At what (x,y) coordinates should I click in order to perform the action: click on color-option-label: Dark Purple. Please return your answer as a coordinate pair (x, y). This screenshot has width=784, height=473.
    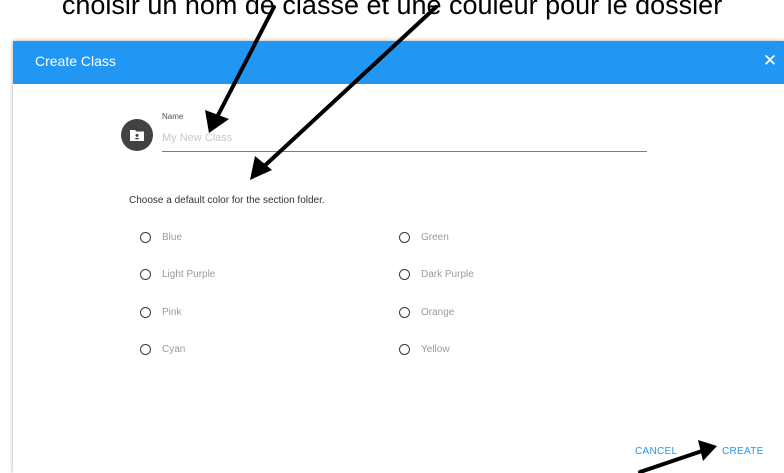
    Looking at the image, I should click on (447, 274).